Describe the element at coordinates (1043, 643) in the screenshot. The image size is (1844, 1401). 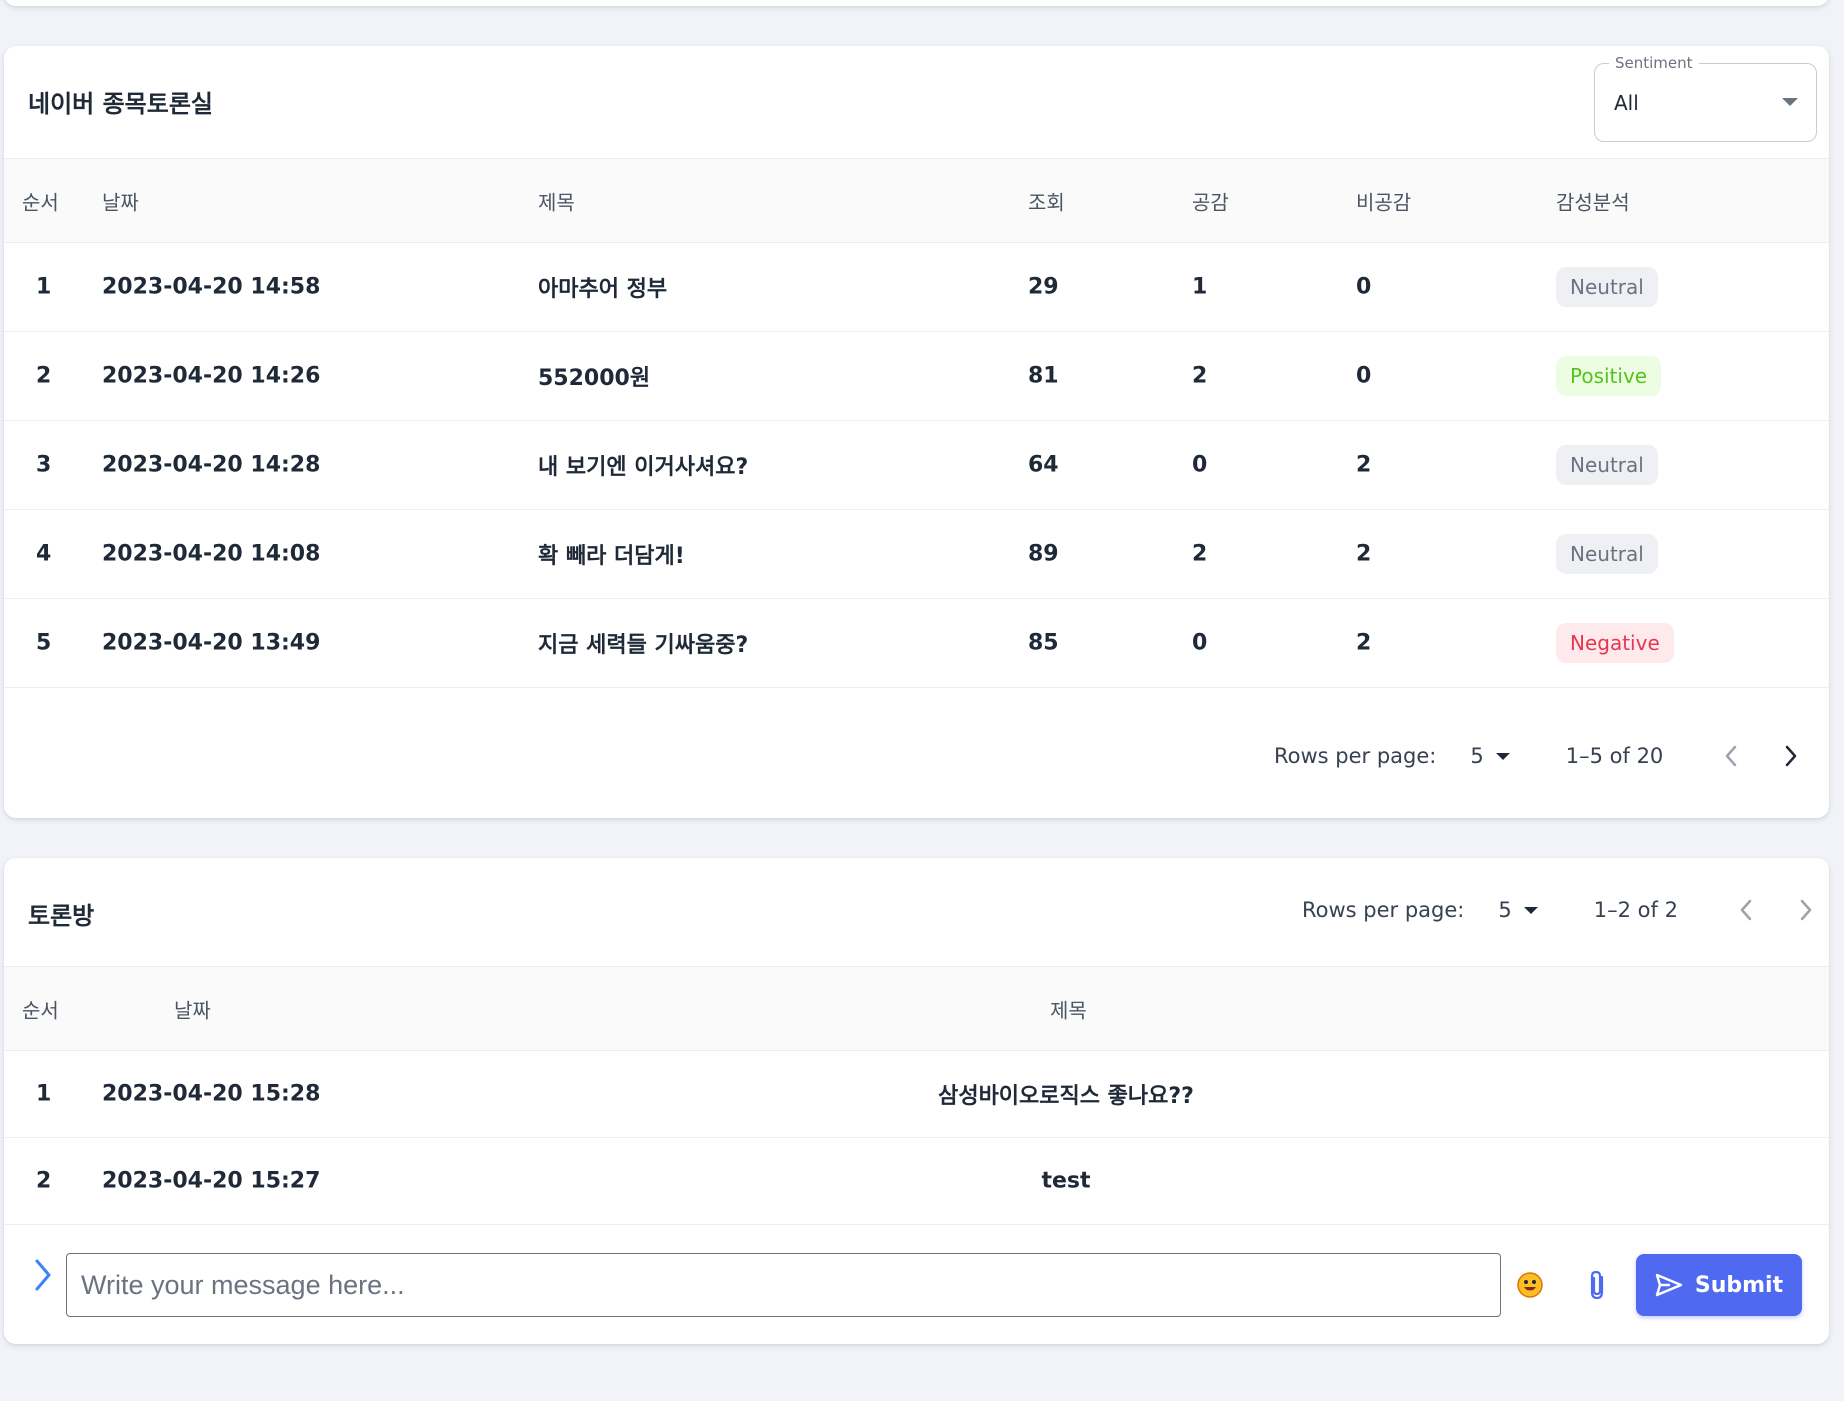
I see `cell-views: 85` at that location.